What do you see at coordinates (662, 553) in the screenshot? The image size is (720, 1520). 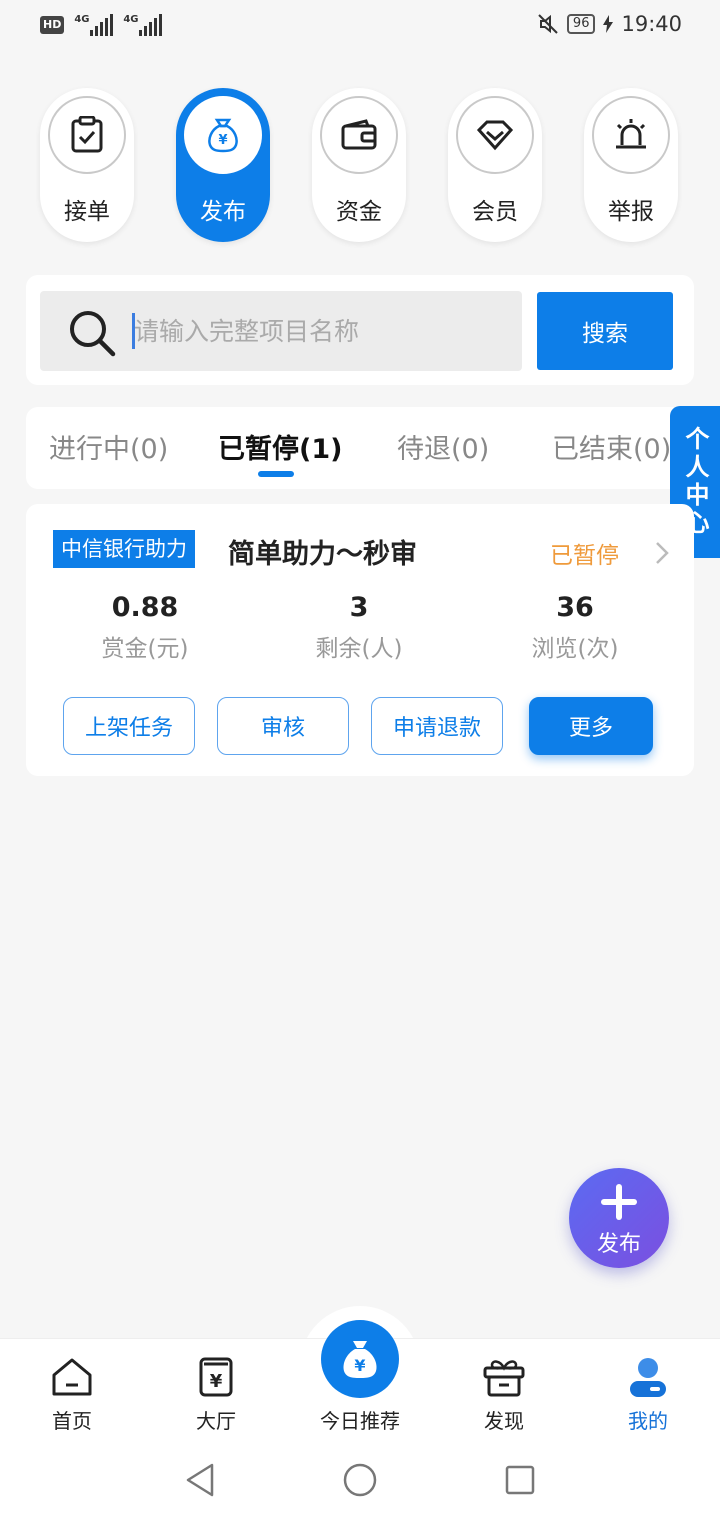 I see `chevron-right-icon` at bounding box center [662, 553].